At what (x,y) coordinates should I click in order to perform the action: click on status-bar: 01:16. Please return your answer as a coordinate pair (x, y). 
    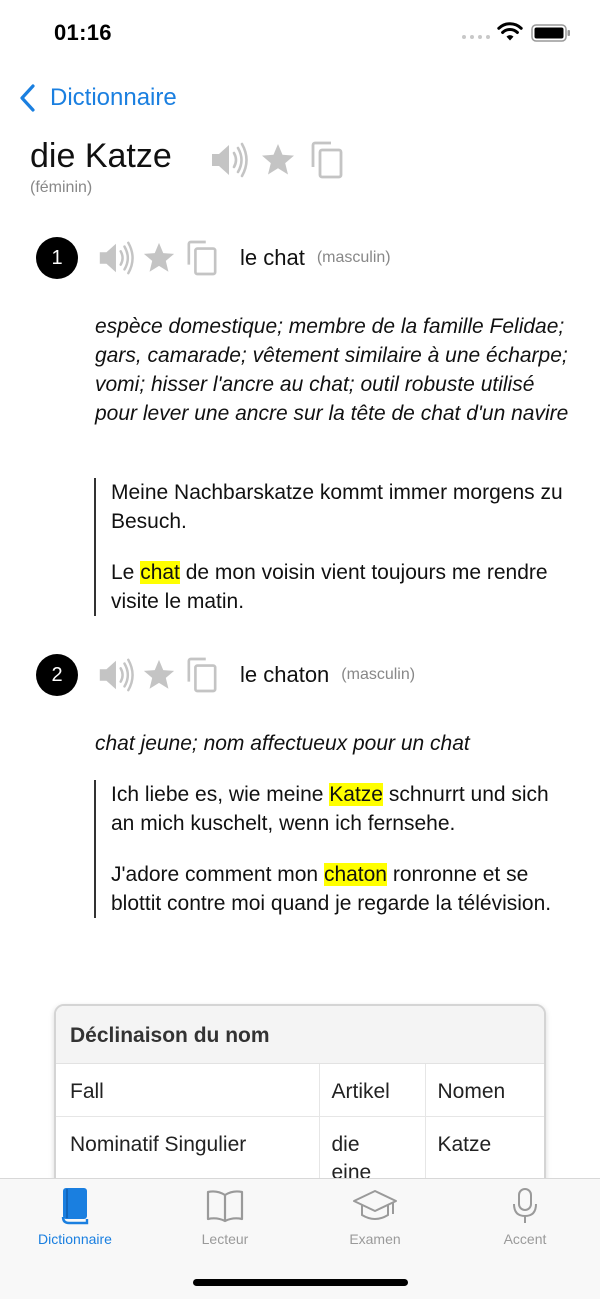
    Looking at the image, I should click on (300, 33).